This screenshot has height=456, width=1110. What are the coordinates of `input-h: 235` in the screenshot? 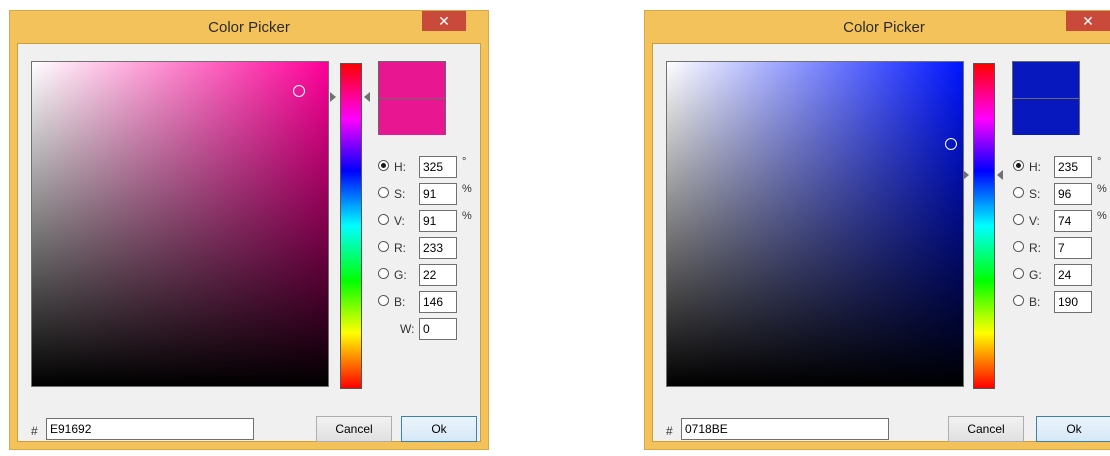 It's located at (1073, 167).